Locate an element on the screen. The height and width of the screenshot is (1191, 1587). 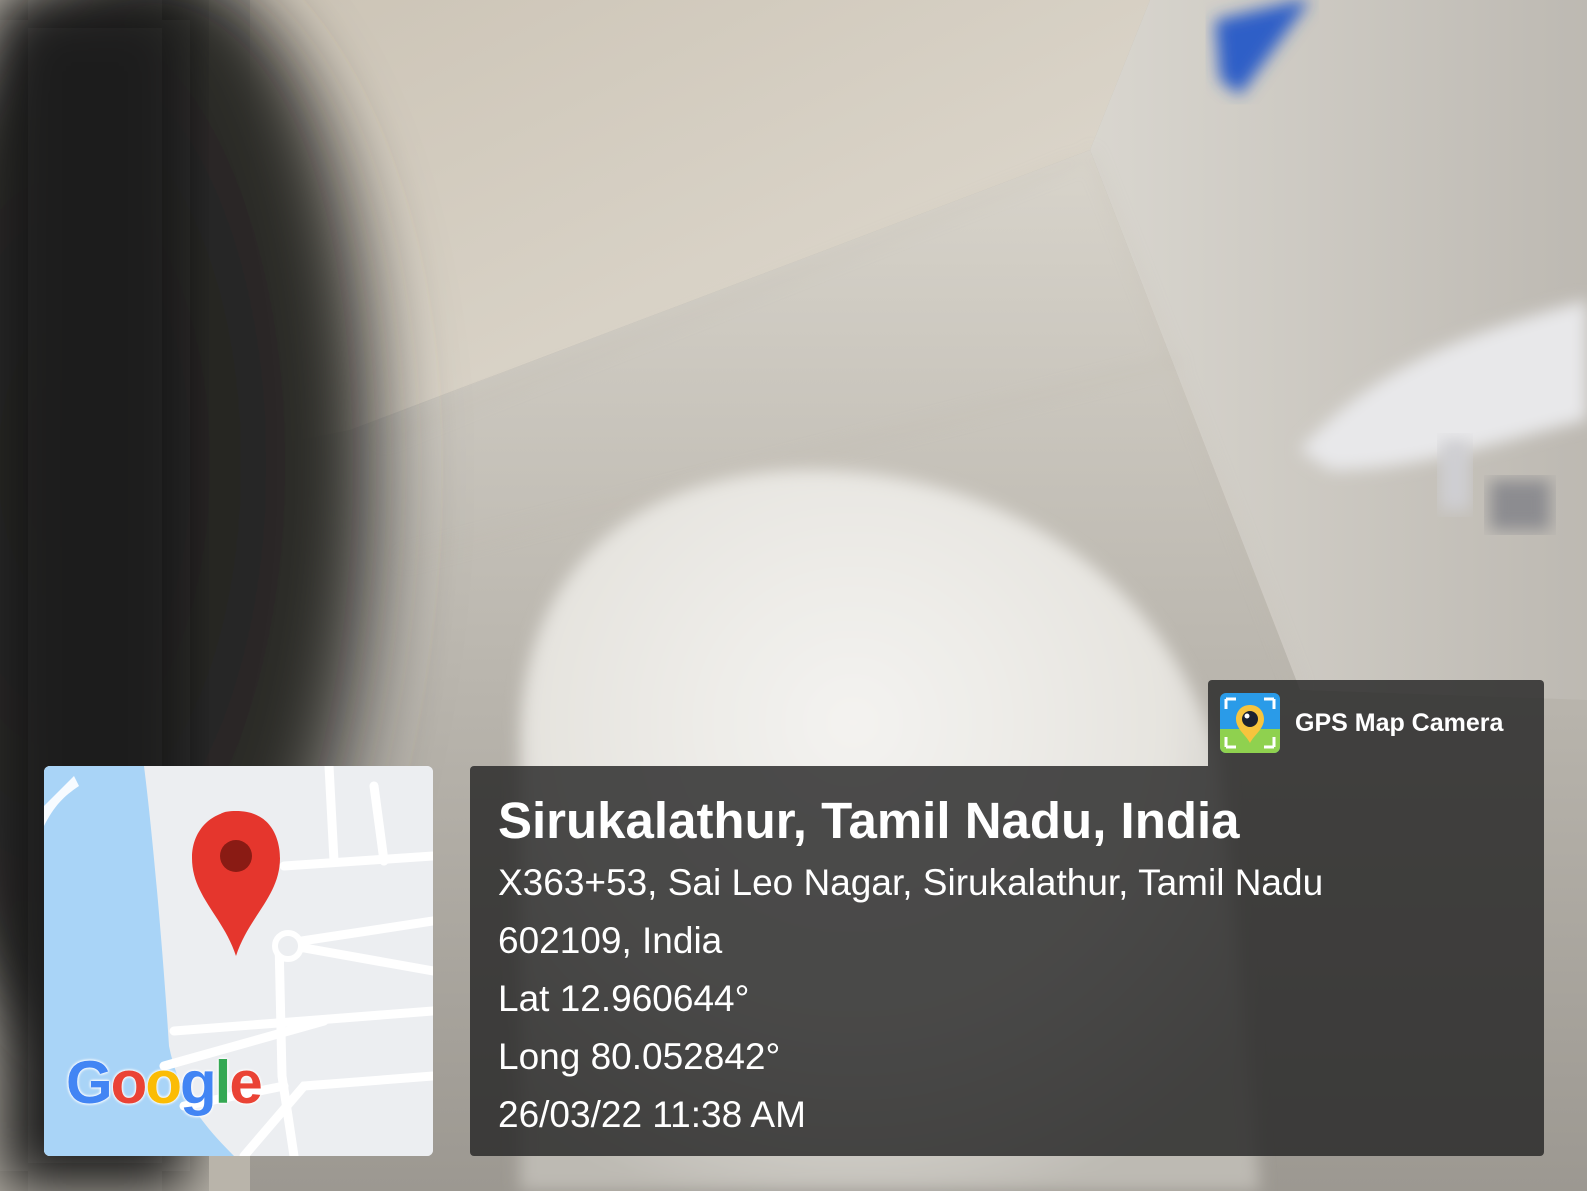
gps-map-camera-app-icon is located at coordinates (1250, 723).